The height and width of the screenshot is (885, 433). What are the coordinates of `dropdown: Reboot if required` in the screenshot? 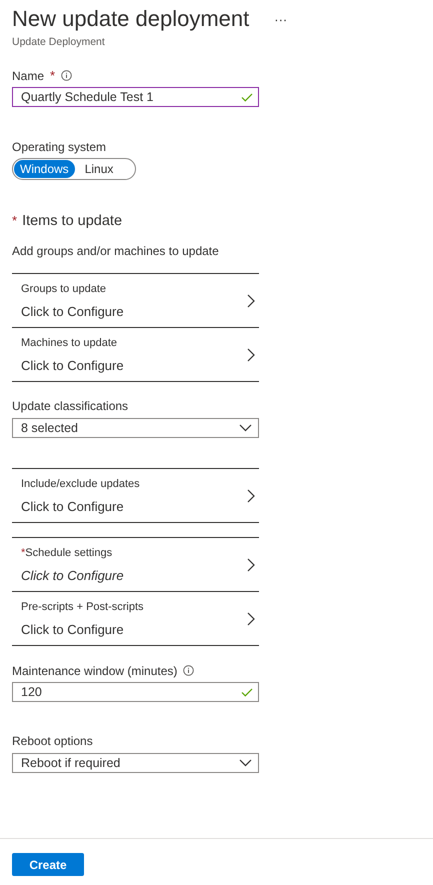 It's located at (135, 763).